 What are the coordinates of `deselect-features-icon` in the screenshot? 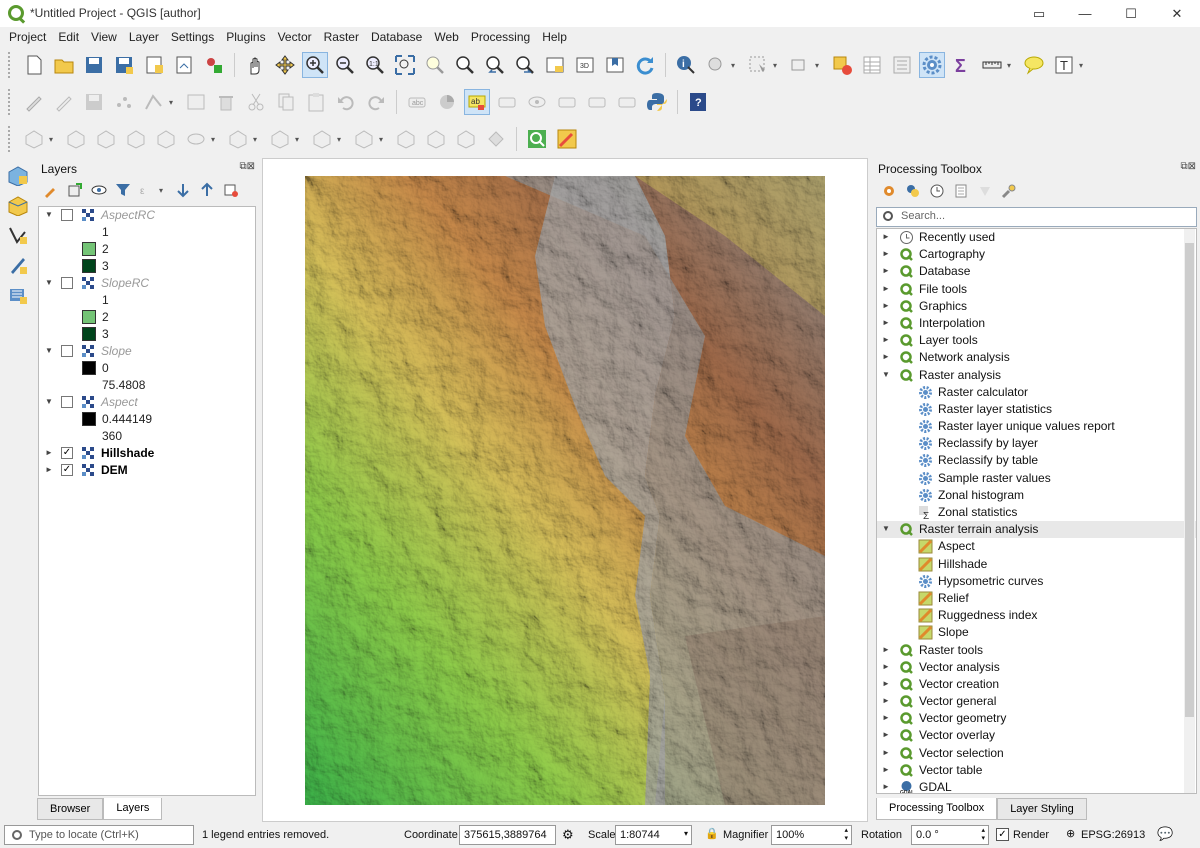 It's located at (842, 65).